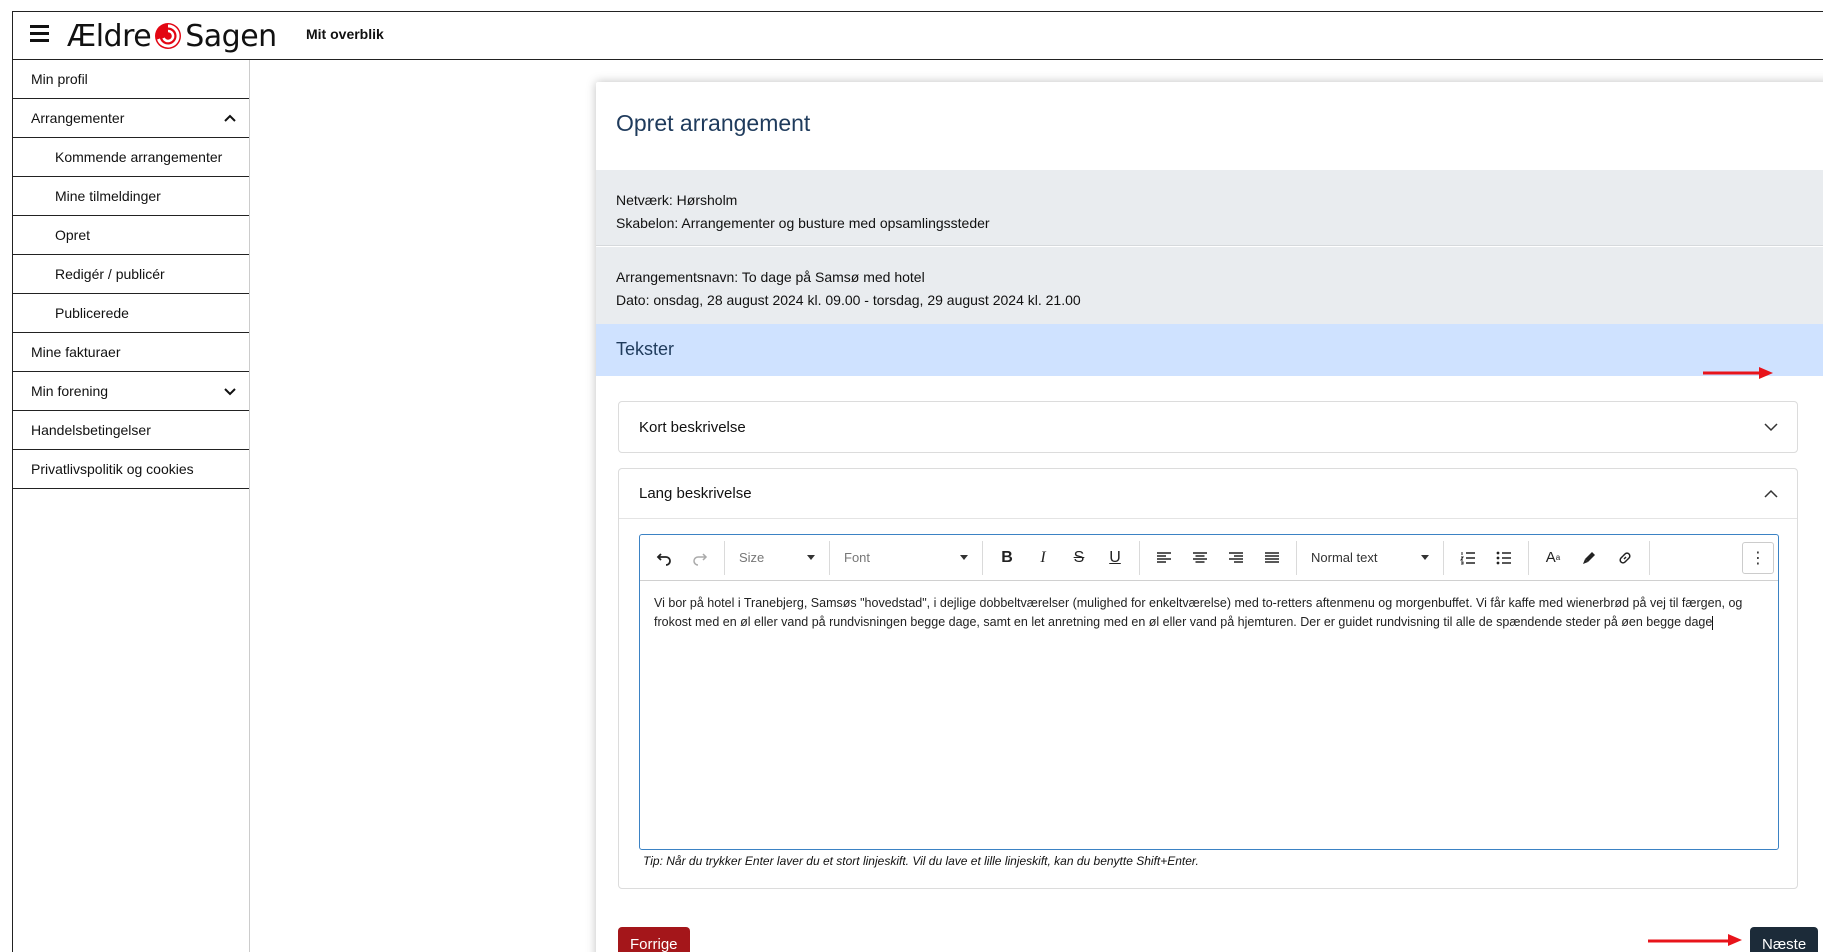 This screenshot has height=952, width=1823. I want to click on align-left-icon, so click(1164, 558).